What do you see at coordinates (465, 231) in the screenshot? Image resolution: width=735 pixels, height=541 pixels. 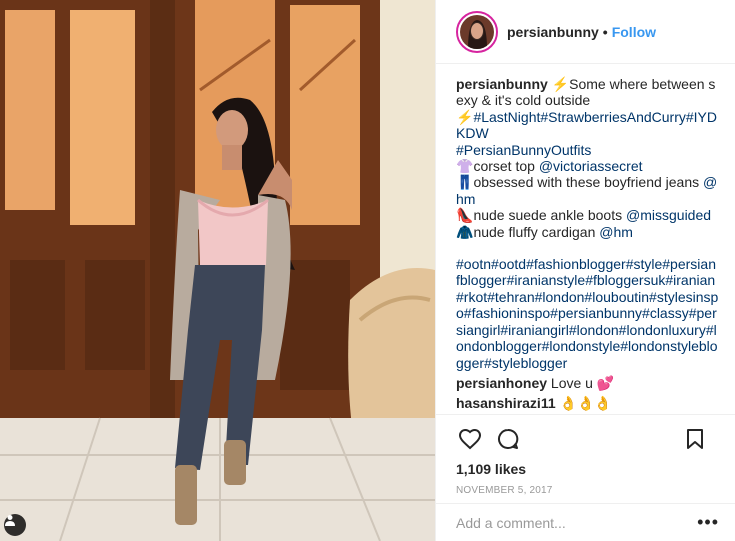 I see `cardigan-emoji: 🧥` at bounding box center [465, 231].